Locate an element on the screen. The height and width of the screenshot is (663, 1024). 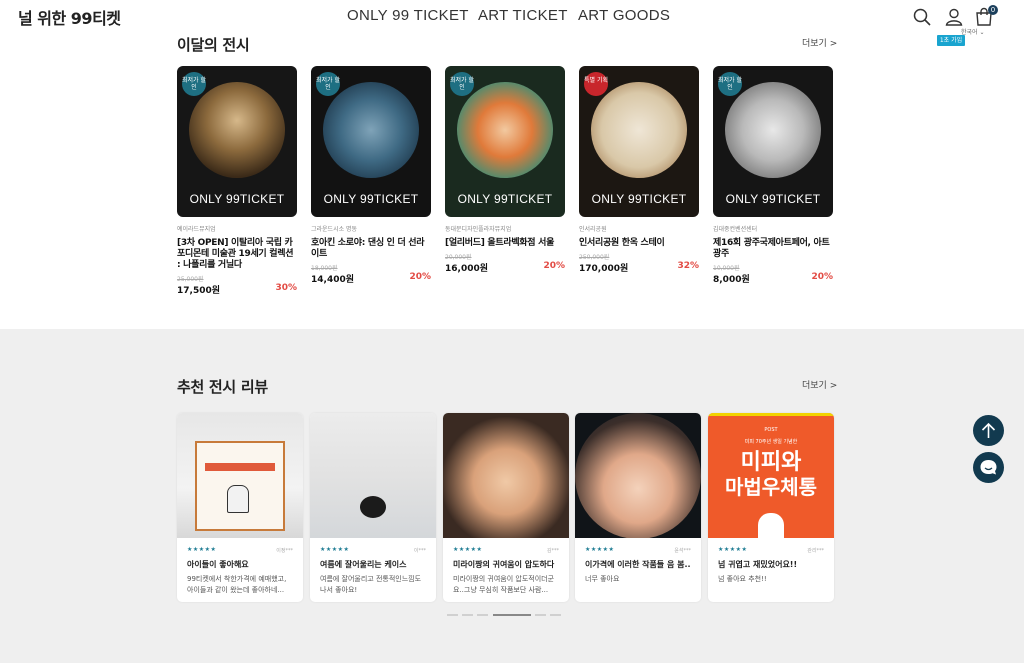
exhibition-title: 호아킨 소로야: 댄싱 인 더 선라이트 is located at coordinates (371, 249).